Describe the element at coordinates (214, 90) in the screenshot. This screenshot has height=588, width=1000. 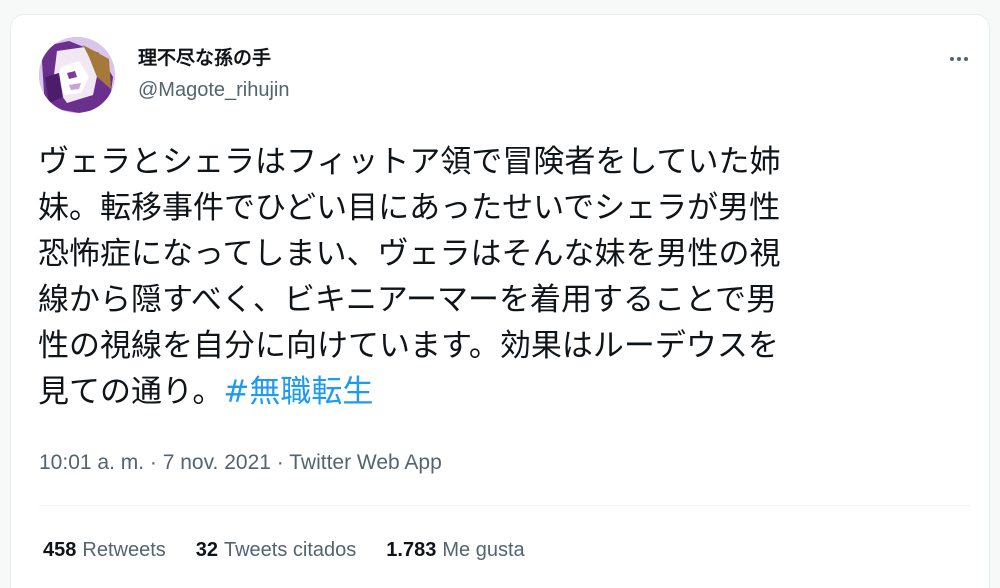
I see `user-handle: @Magote_rihujin` at that location.